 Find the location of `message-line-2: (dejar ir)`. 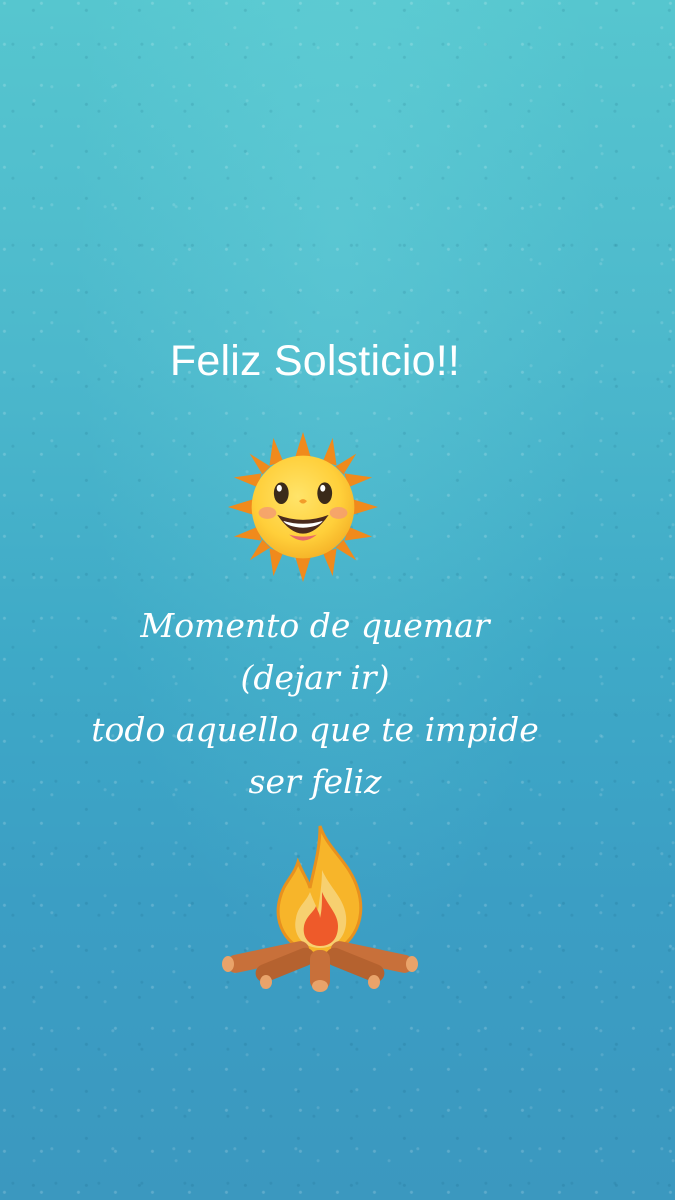

message-line-2: (dejar ir) is located at coordinates (315, 677).